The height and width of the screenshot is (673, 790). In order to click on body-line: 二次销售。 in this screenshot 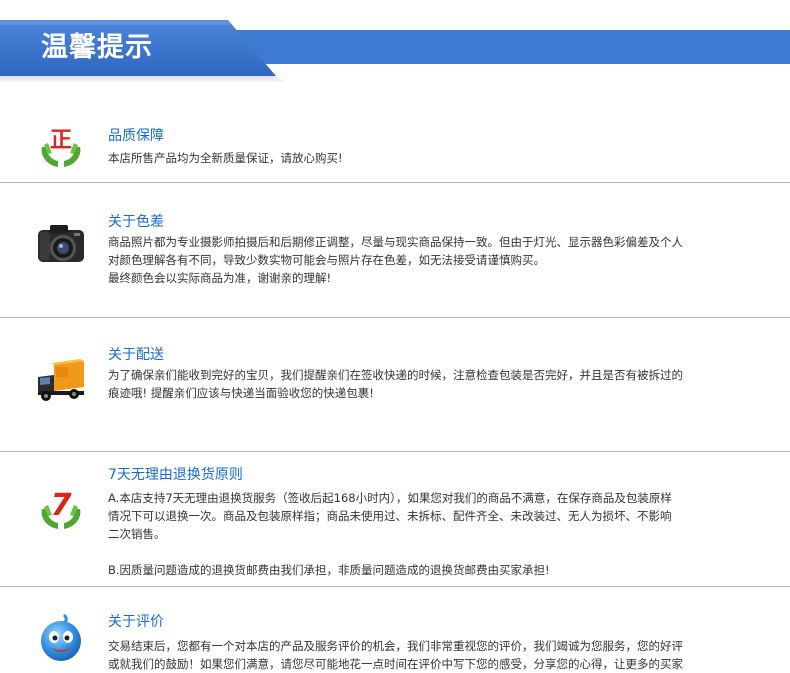, I will do `click(137, 534)`.